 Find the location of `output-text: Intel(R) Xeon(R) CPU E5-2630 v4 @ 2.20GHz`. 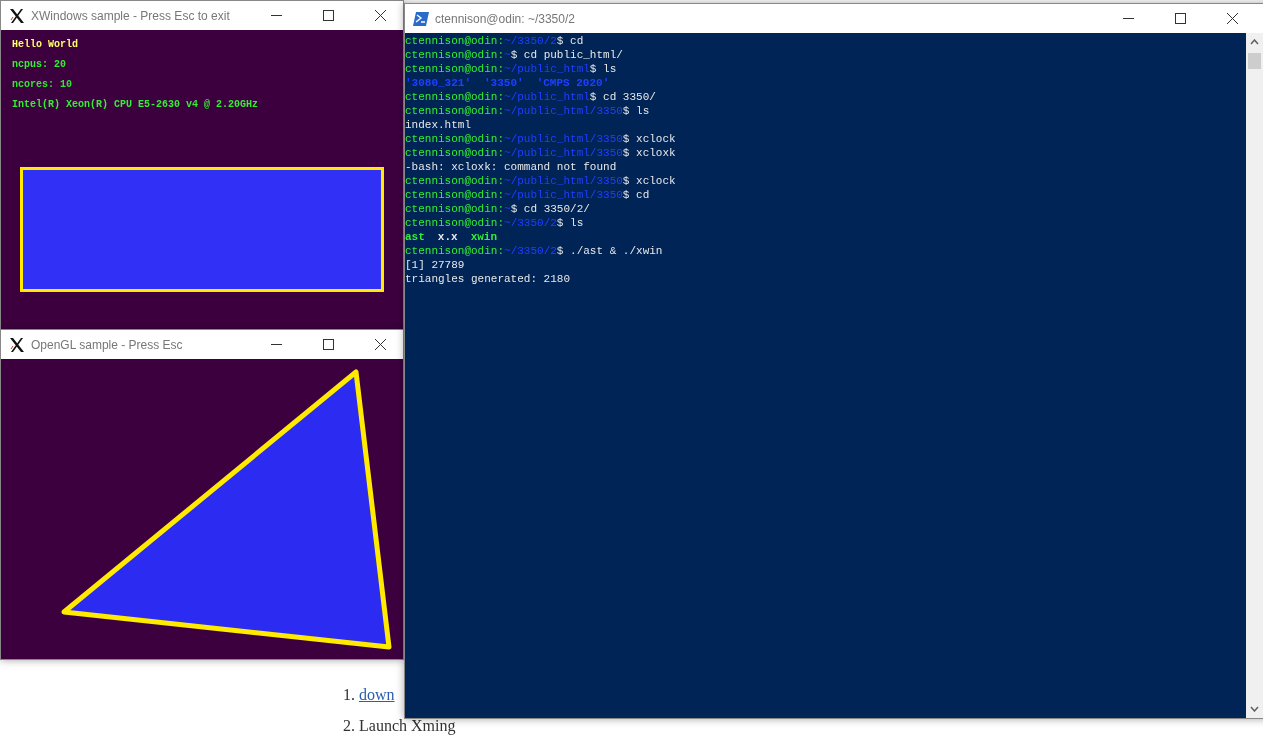

output-text: Intel(R) Xeon(R) CPU E5-2630 v4 @ 2.20GHz is located at coordinates (135, 105).